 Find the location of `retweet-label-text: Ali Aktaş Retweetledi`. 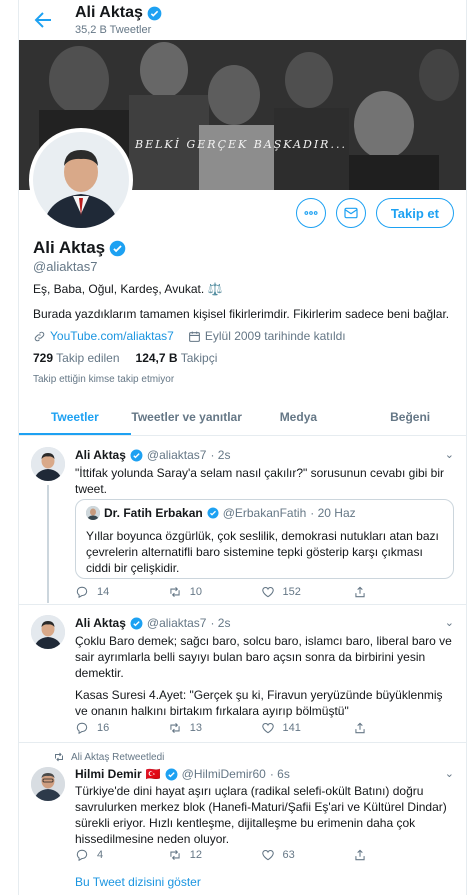

retweet-label-text: Ali Aktaş Retweetledi is located at coordinates (117, 757).